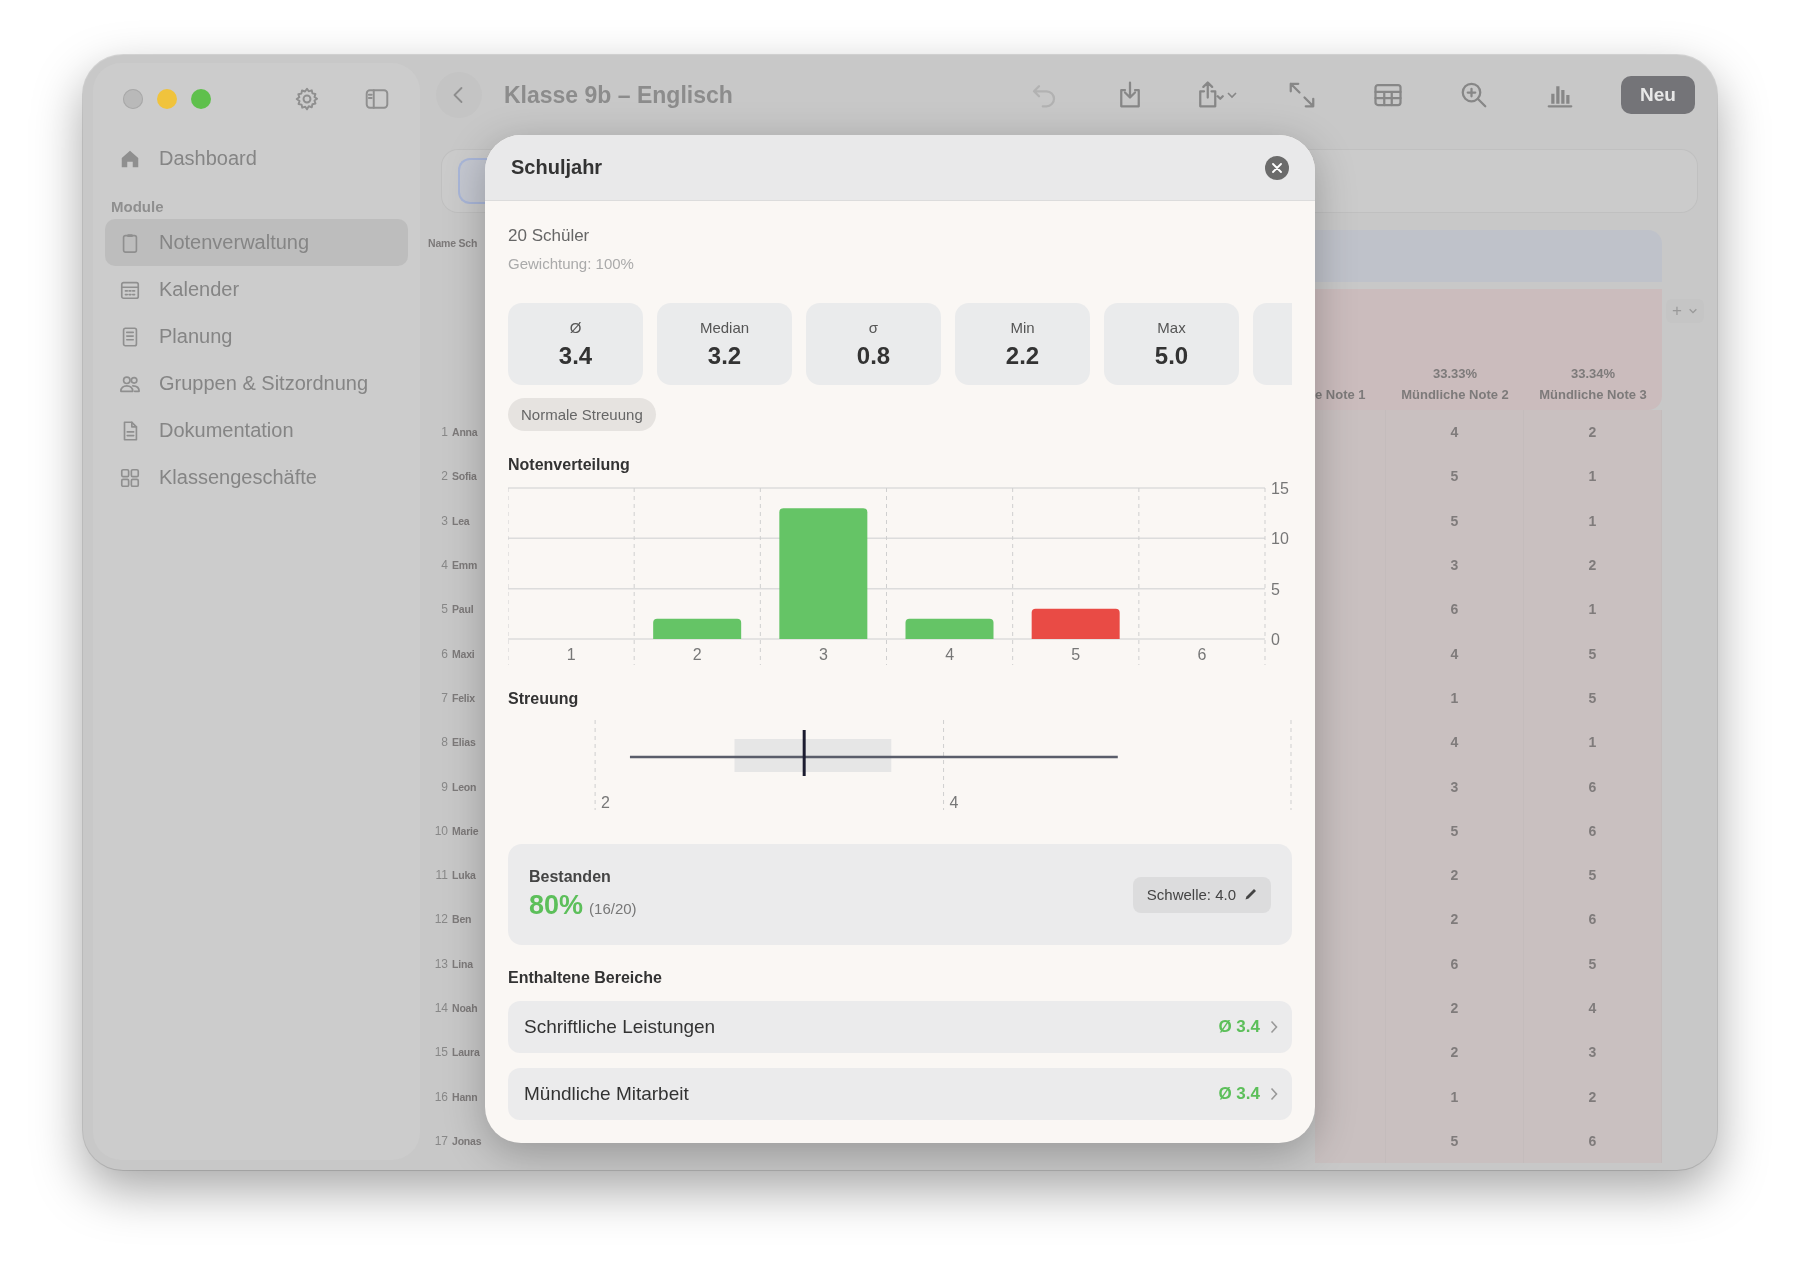  I want to click on new-button: Neu, so click(1658, 95).